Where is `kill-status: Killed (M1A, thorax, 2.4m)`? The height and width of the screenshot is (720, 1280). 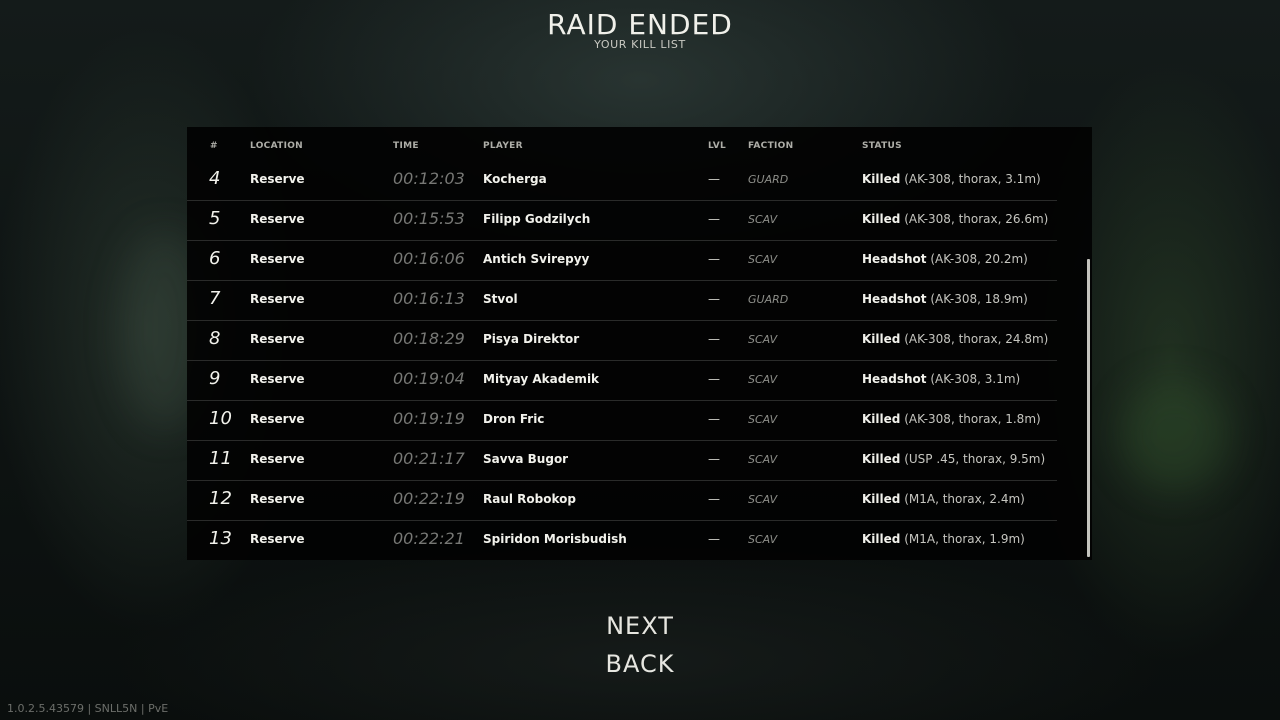 kill-status: Killed (M1A, thorax, 2.4m) is located at coordinates (943, 499).